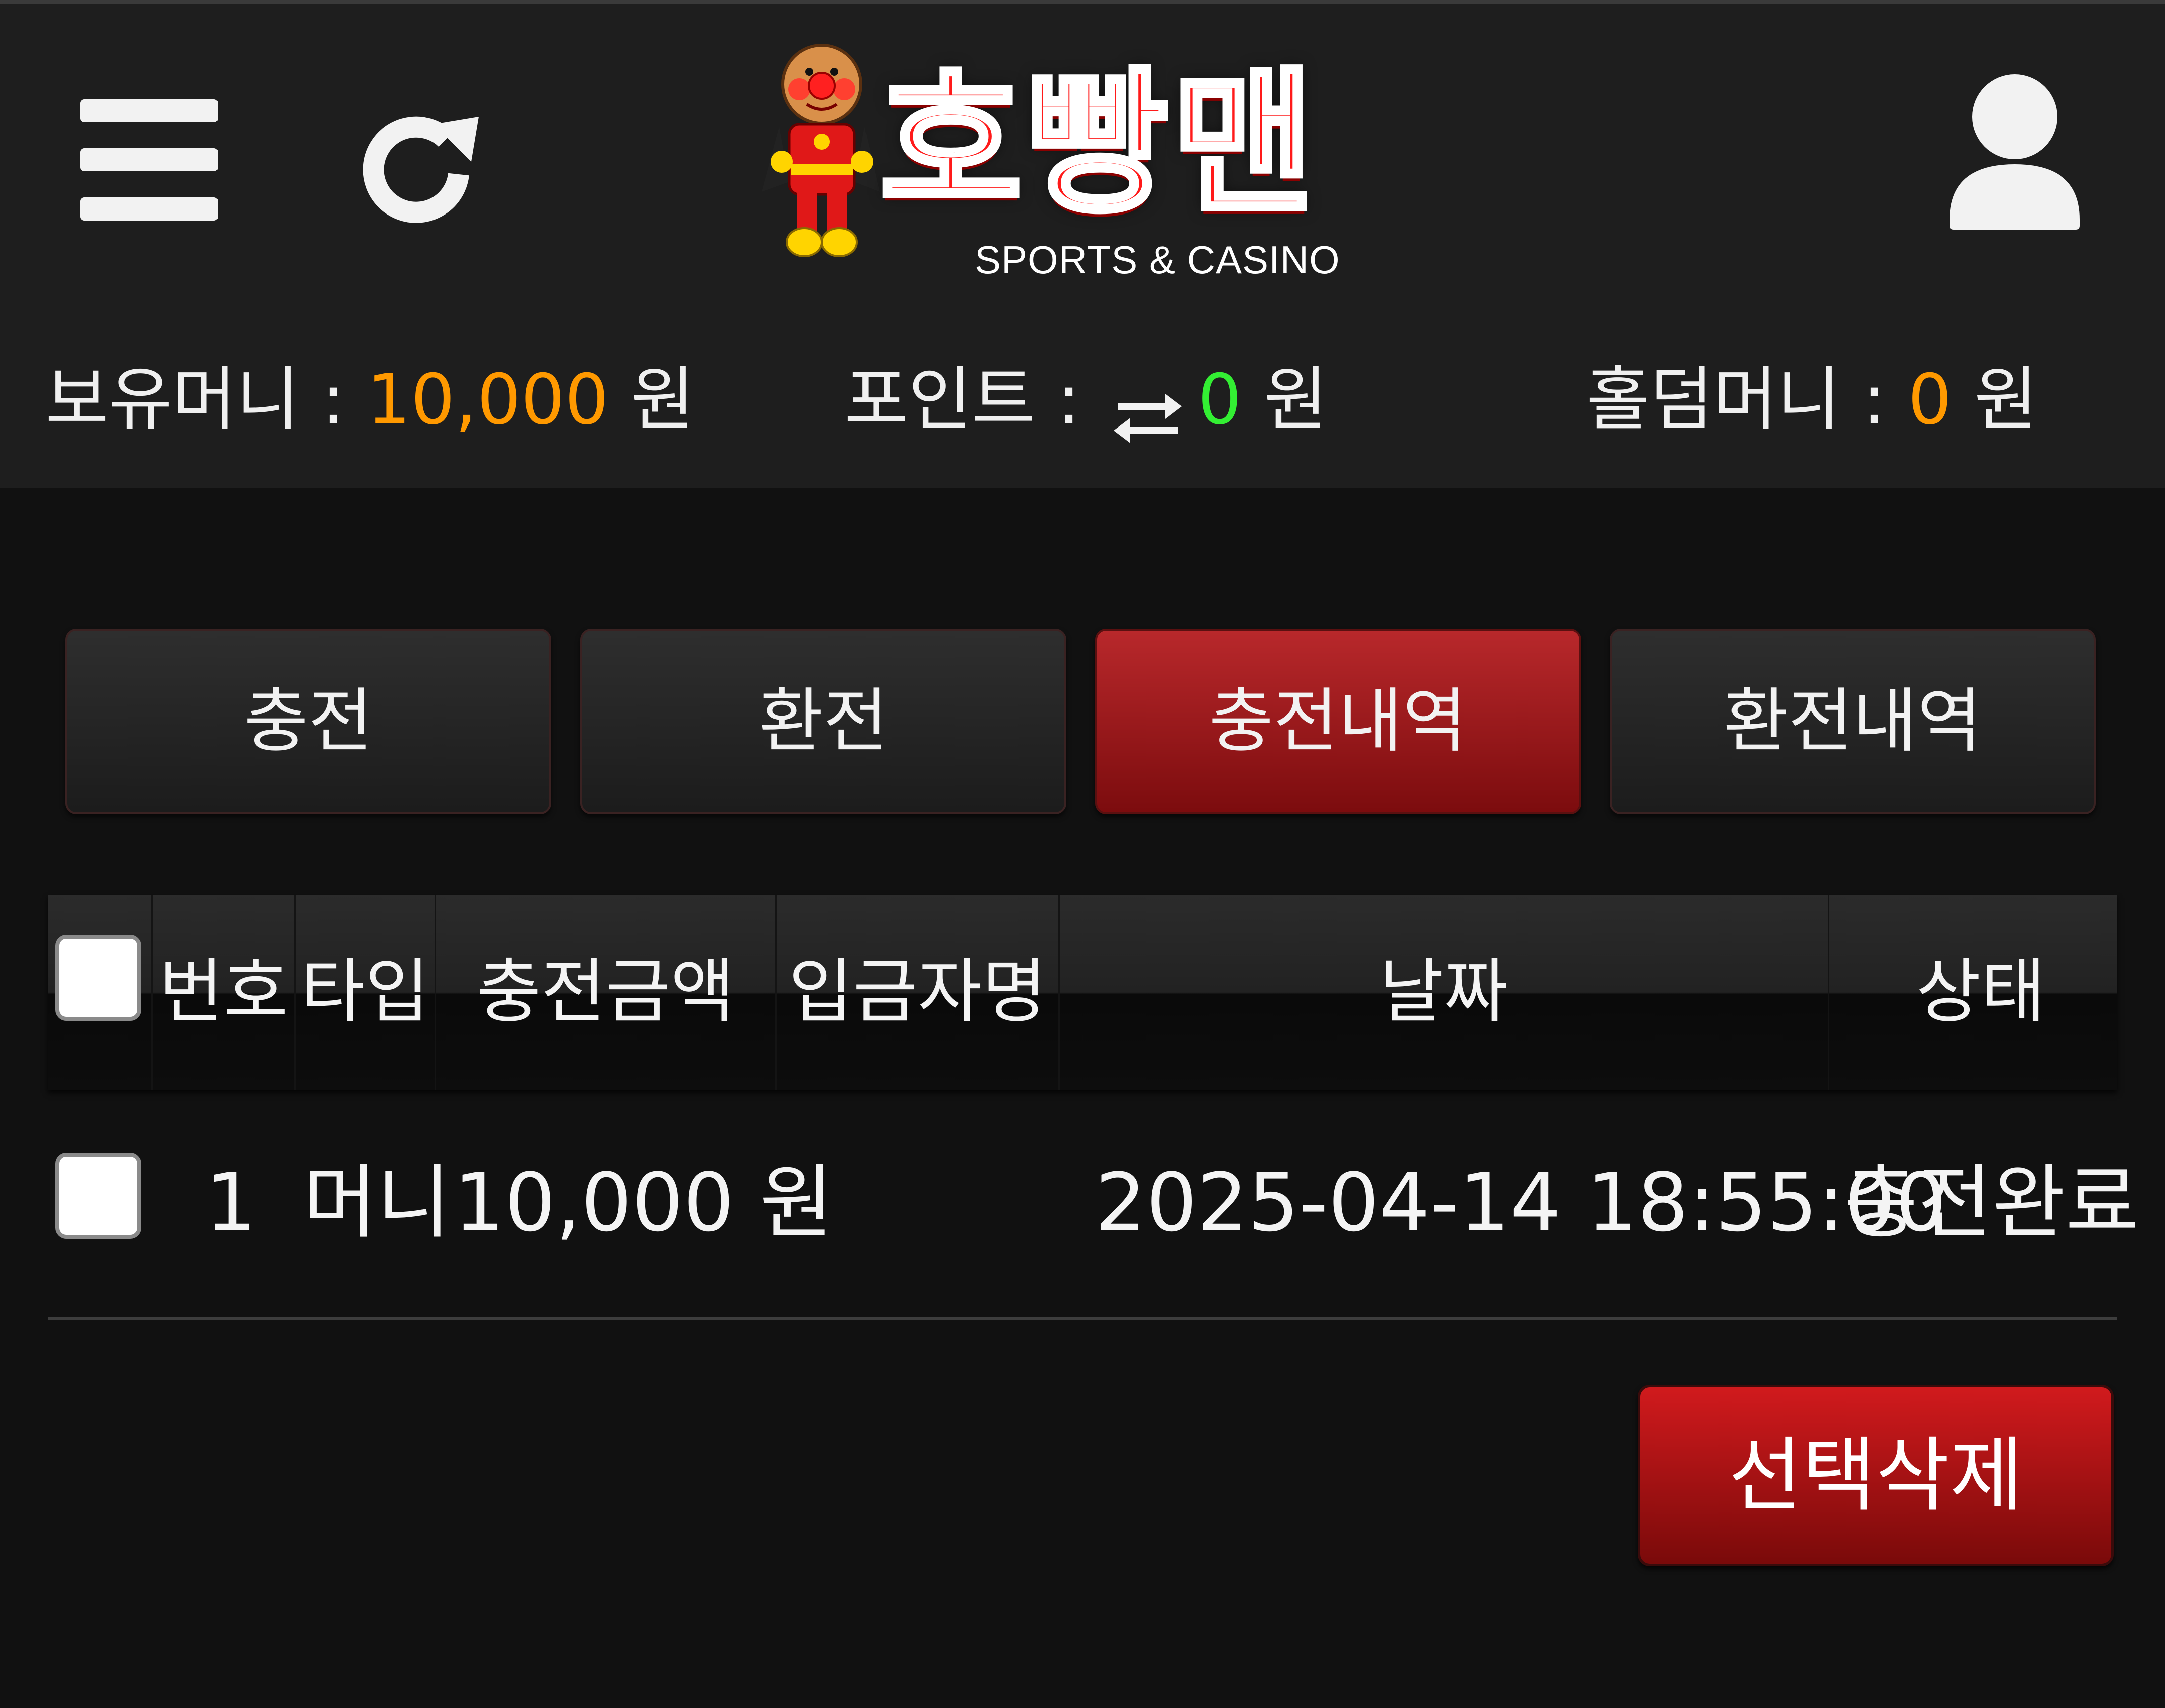 The image size is (2165, 1708). Describe the element at coordinates (823, 721) in the screenshot. I see `tab-exchange: 환전` at that location.